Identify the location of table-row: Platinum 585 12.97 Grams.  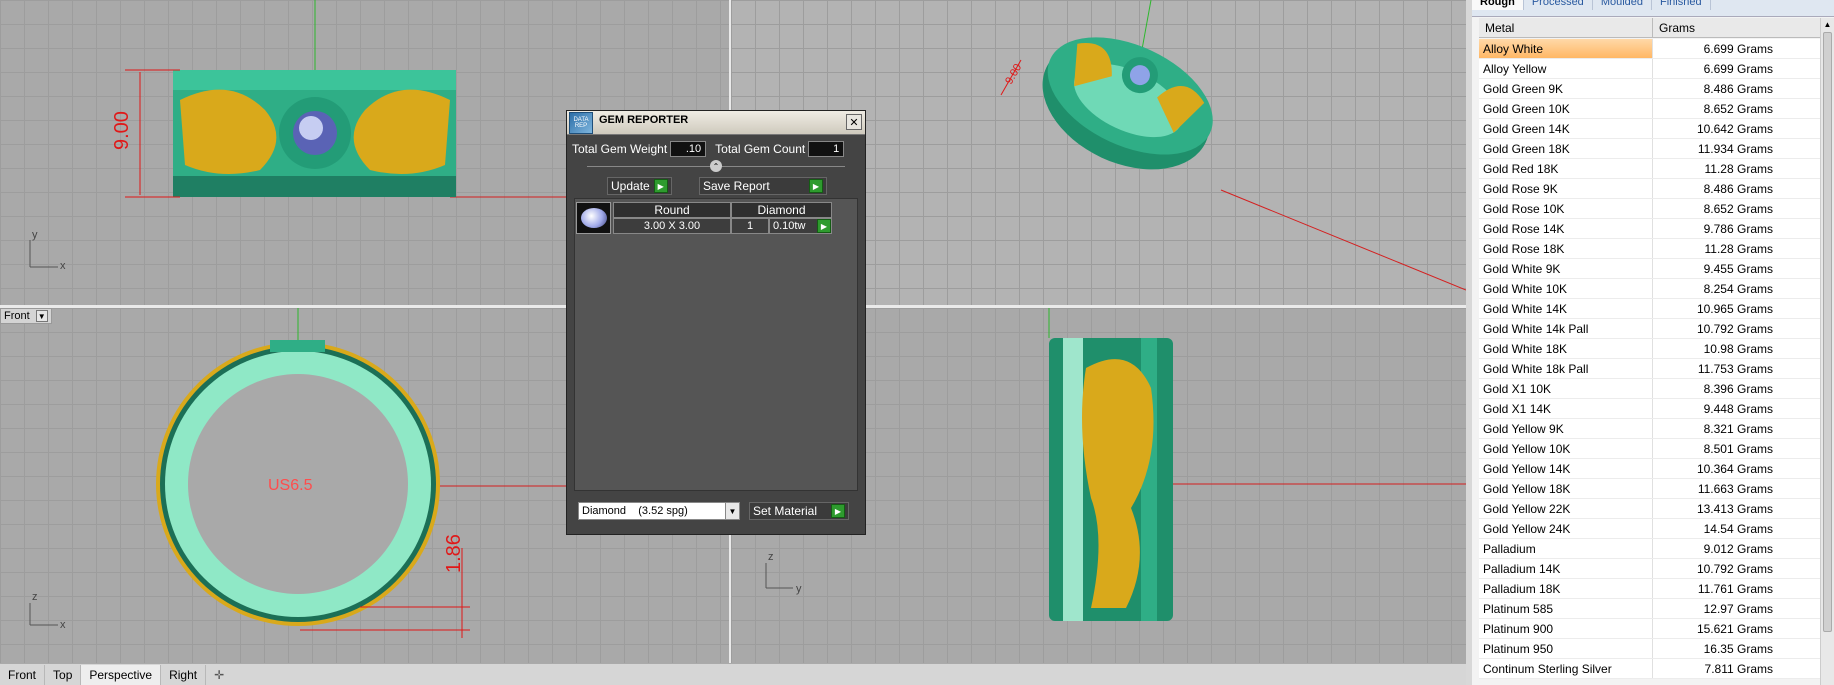
(1656, 609).